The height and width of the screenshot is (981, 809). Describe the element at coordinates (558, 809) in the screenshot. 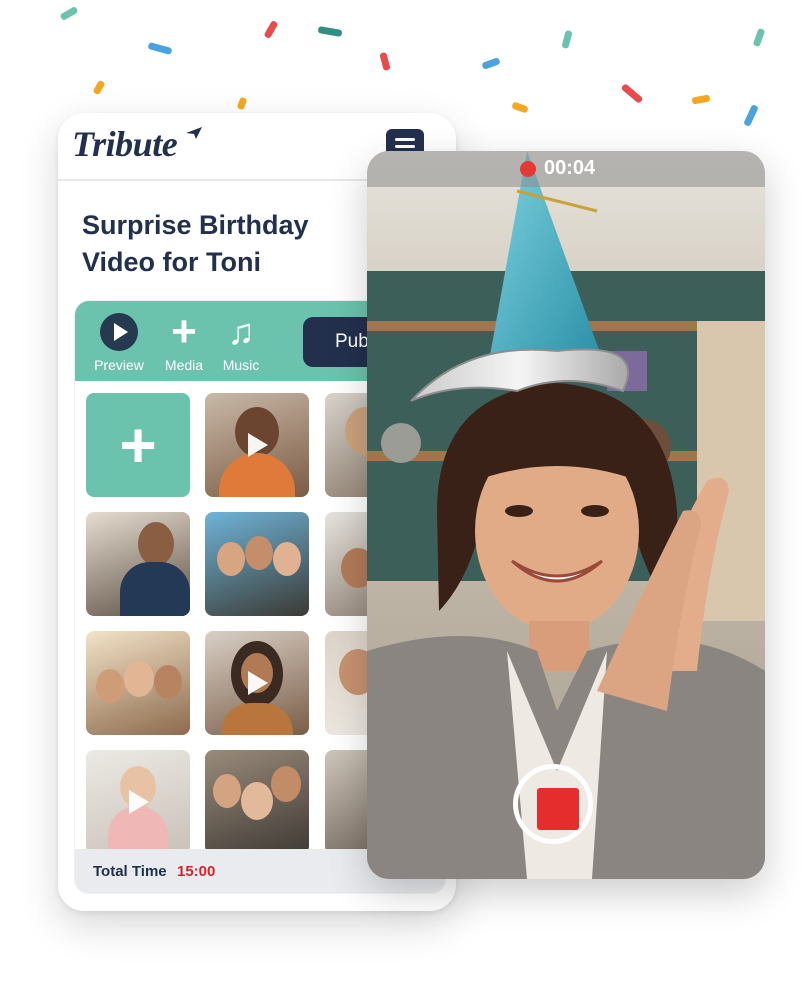

I see `stop-record-icon` at that location.